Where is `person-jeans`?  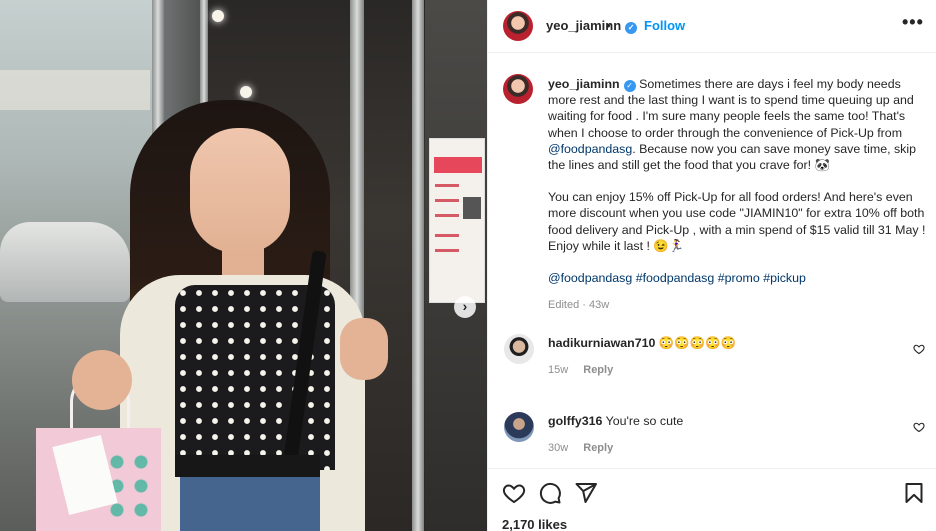 person-jeans is located at coordinates (250, 504).